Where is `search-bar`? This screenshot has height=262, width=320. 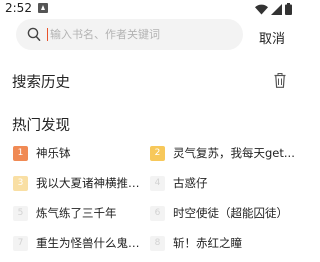
search-bar is located at coordinates (129, 34).